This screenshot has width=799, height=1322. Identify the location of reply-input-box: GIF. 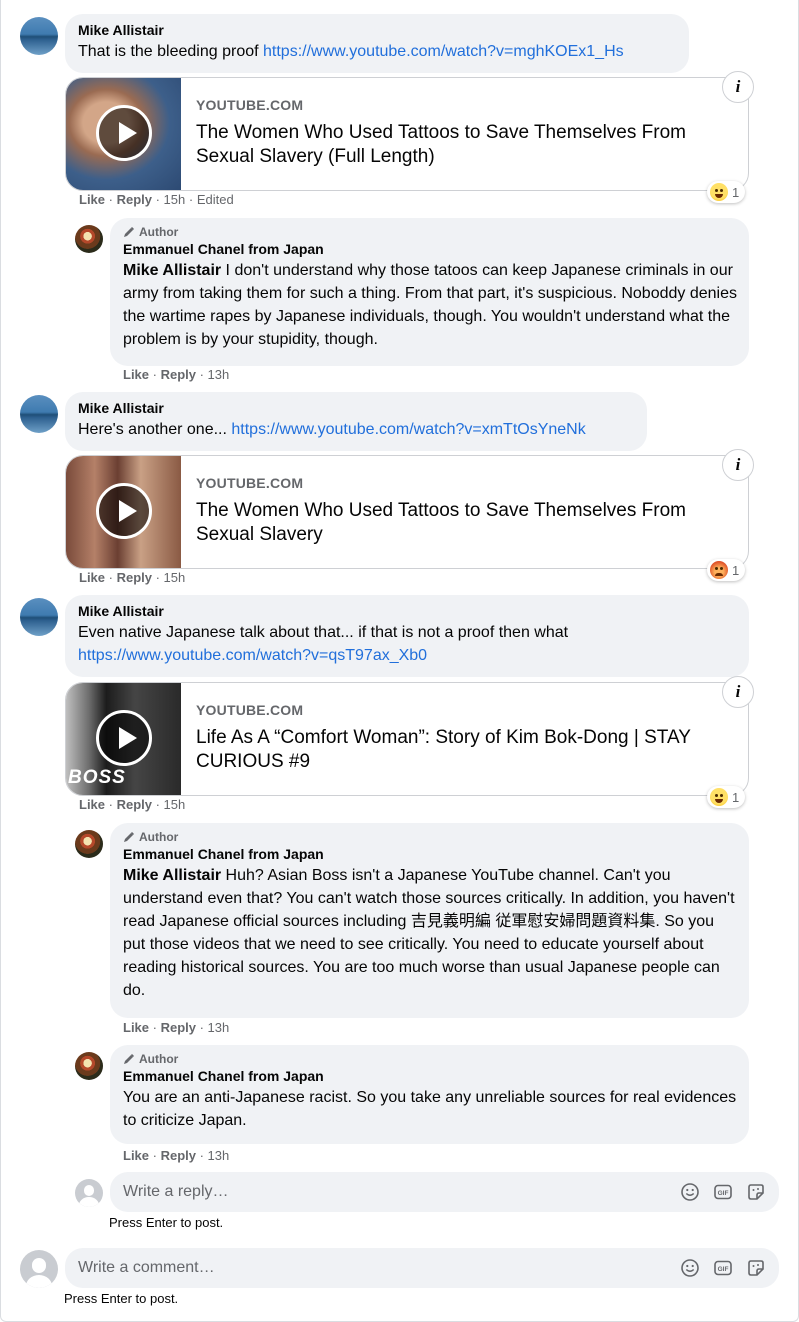
(444, 1192).